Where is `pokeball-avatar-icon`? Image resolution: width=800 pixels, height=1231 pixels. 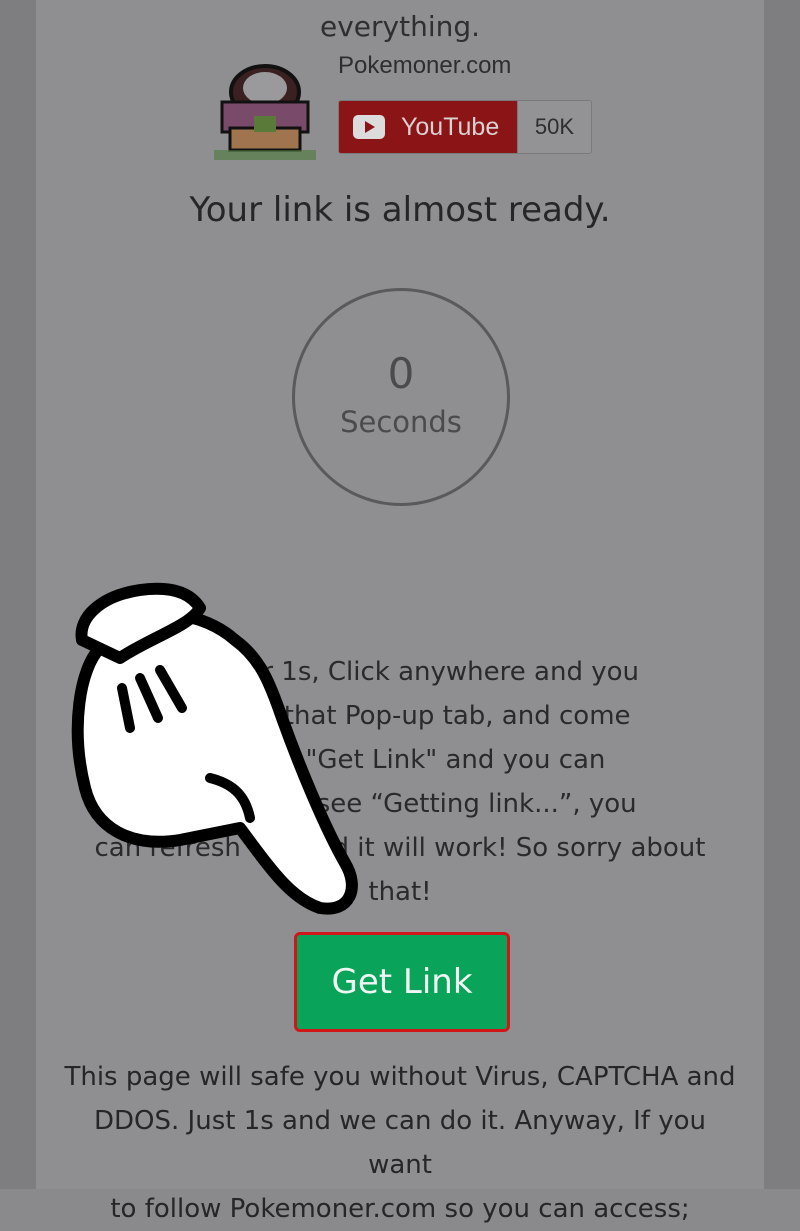
pokeball-avatar-icon is located at coordinates (265, 110).